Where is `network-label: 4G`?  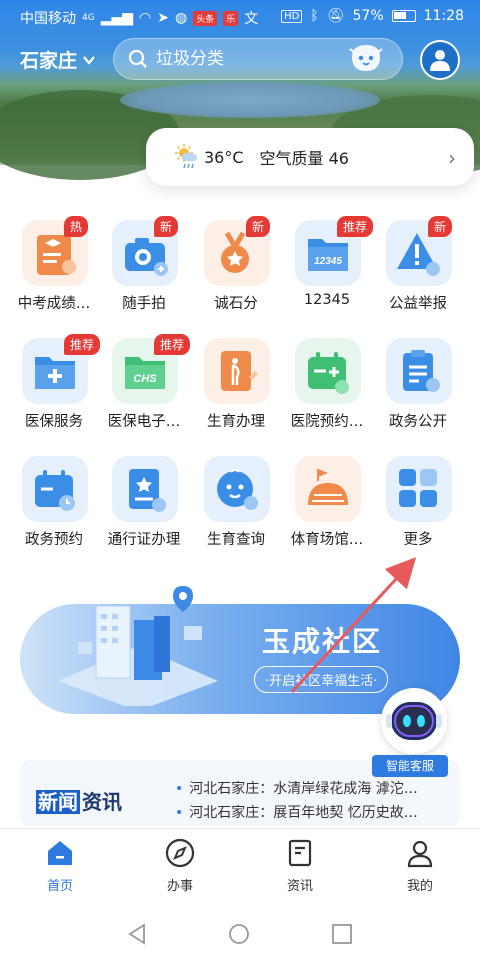 network-label: 4G is located at coordinates (88, 18).